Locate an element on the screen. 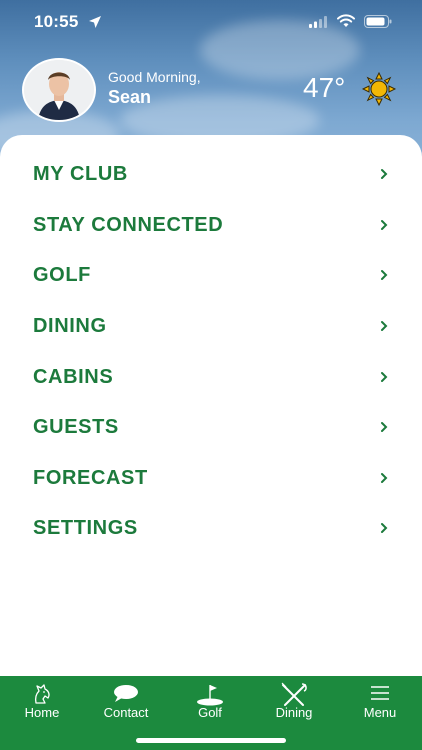  status-time: 10:55 is located at coordinates (56, 21).